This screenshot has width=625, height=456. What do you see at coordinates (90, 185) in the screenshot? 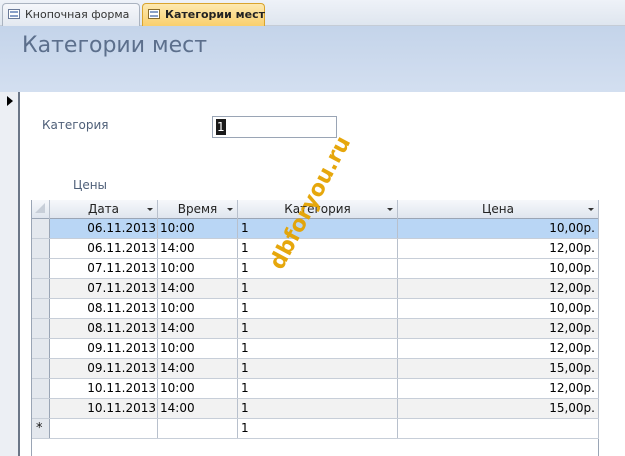
I see `prices-subform-label: Цены` at bounding box center [90, 185].